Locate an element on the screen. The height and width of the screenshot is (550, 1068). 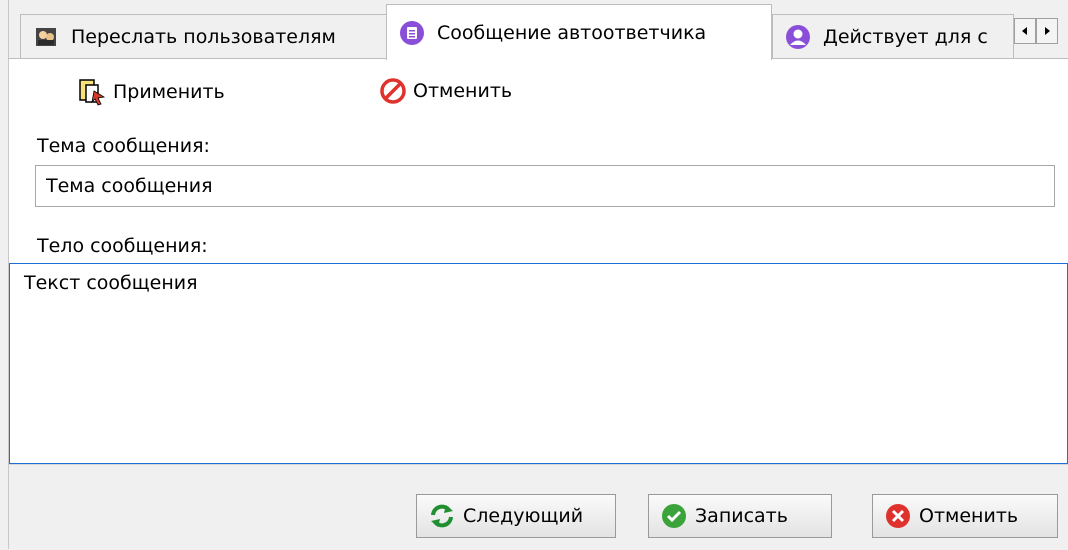
cancel-toolbar-button: Отменить is located at coordinates (445, 91).